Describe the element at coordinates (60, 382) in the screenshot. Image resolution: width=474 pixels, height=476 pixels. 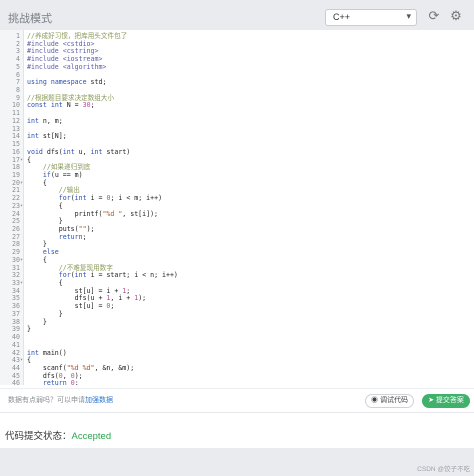
I see `code-text: return 0;` at that location.